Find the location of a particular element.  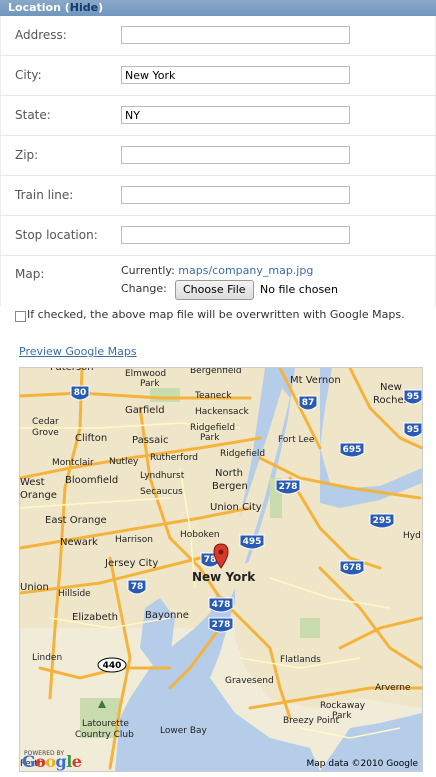

svg-text: West is located at coordinates (32, 482).